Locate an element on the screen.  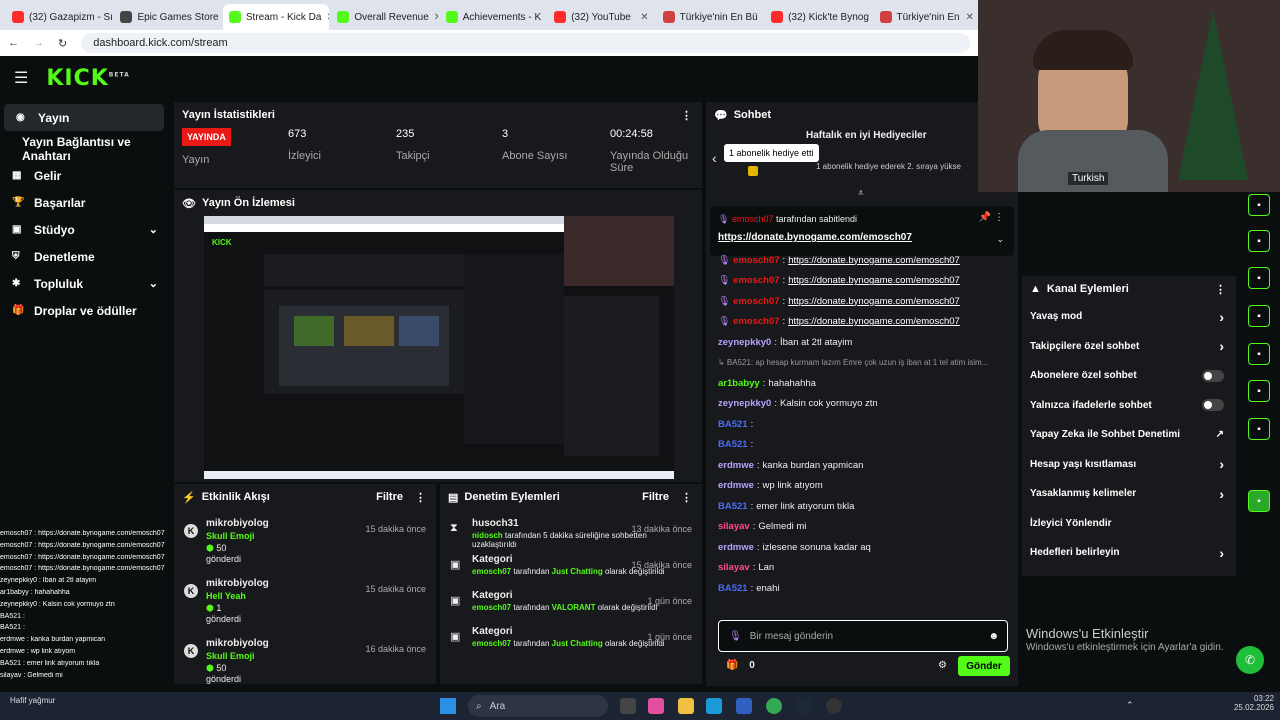
chevron-down-icon: ⌄ is located at coordinates (1000, 239).